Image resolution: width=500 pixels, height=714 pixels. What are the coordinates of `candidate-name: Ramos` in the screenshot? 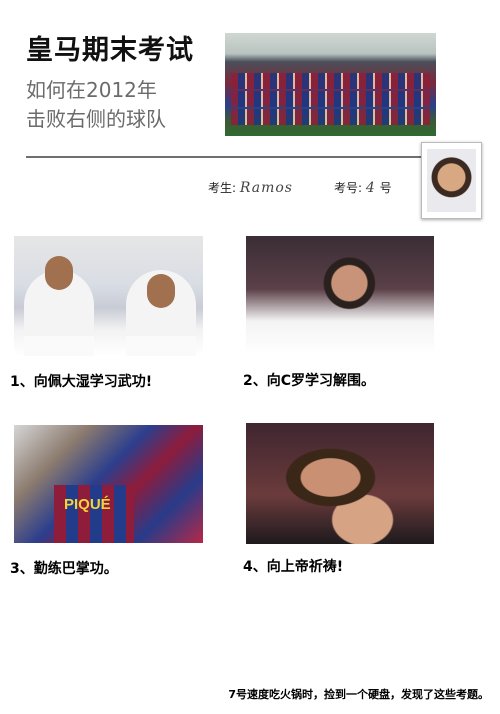 It's located at (266, 188).